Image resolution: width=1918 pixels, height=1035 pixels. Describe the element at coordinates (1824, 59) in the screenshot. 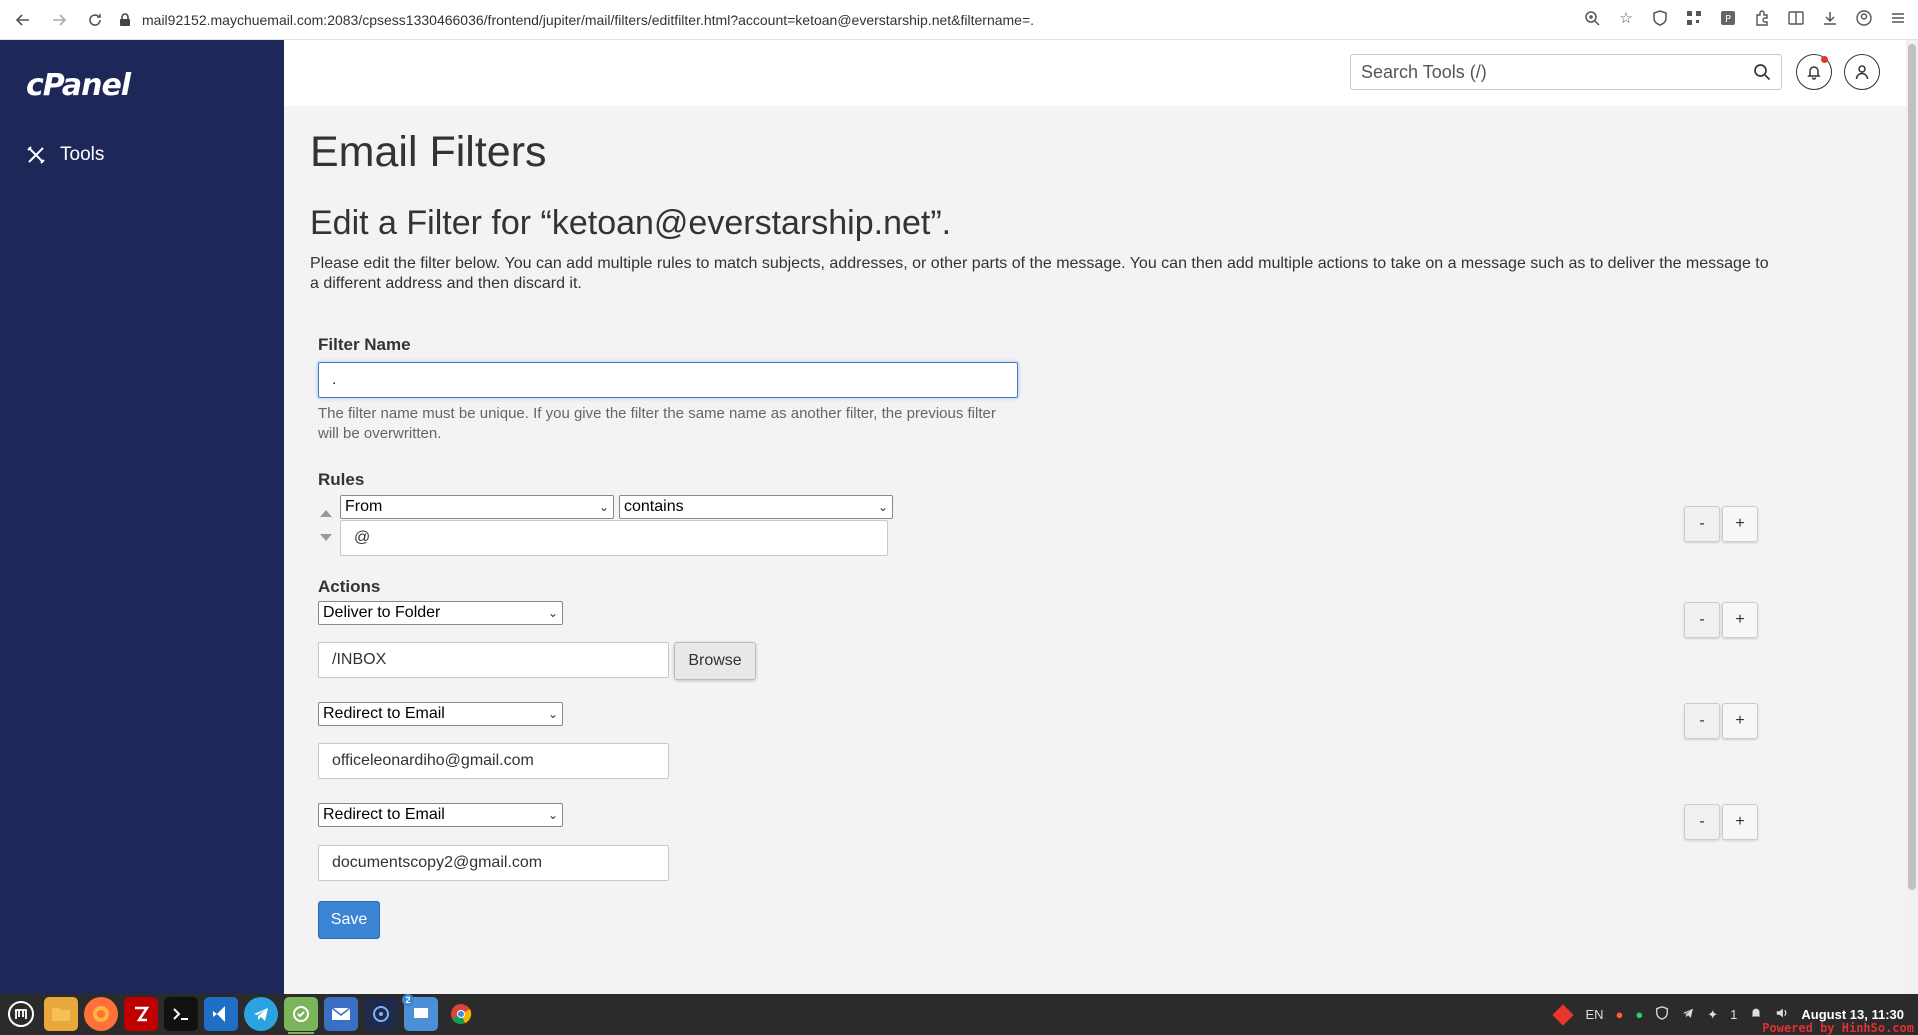

I see `notification-dot` at that location.